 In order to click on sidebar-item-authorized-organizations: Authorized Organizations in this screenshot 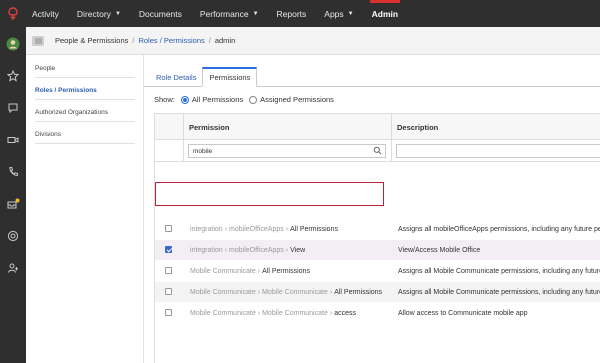, I will do `click(85, 115)`.